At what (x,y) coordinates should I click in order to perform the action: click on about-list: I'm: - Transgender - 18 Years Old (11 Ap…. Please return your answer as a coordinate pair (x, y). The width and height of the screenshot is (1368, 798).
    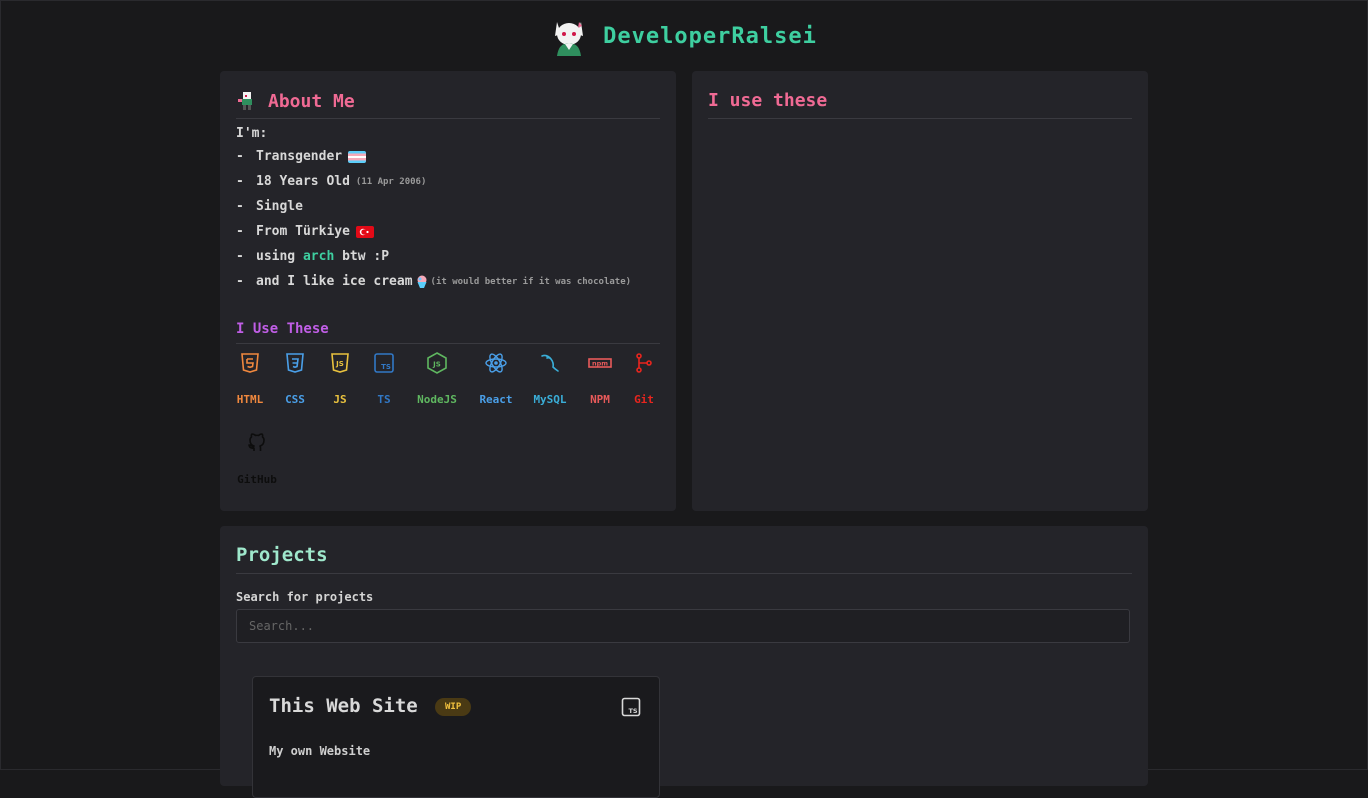
    Looking at the image, I should click on (433, 208).